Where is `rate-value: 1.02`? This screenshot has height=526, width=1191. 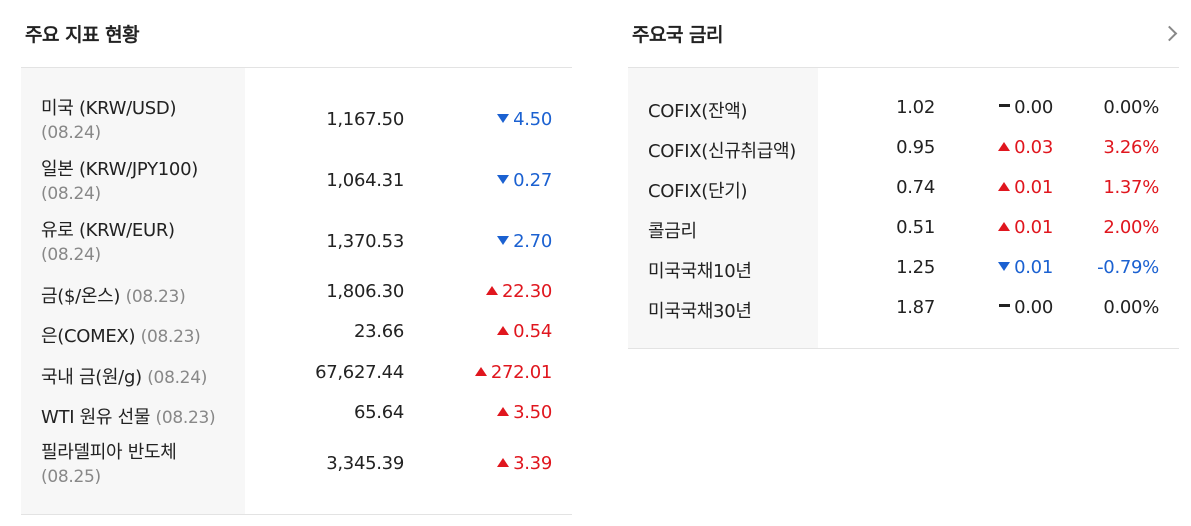 rate-value: 1.02 is located at coordinates (915, 107).